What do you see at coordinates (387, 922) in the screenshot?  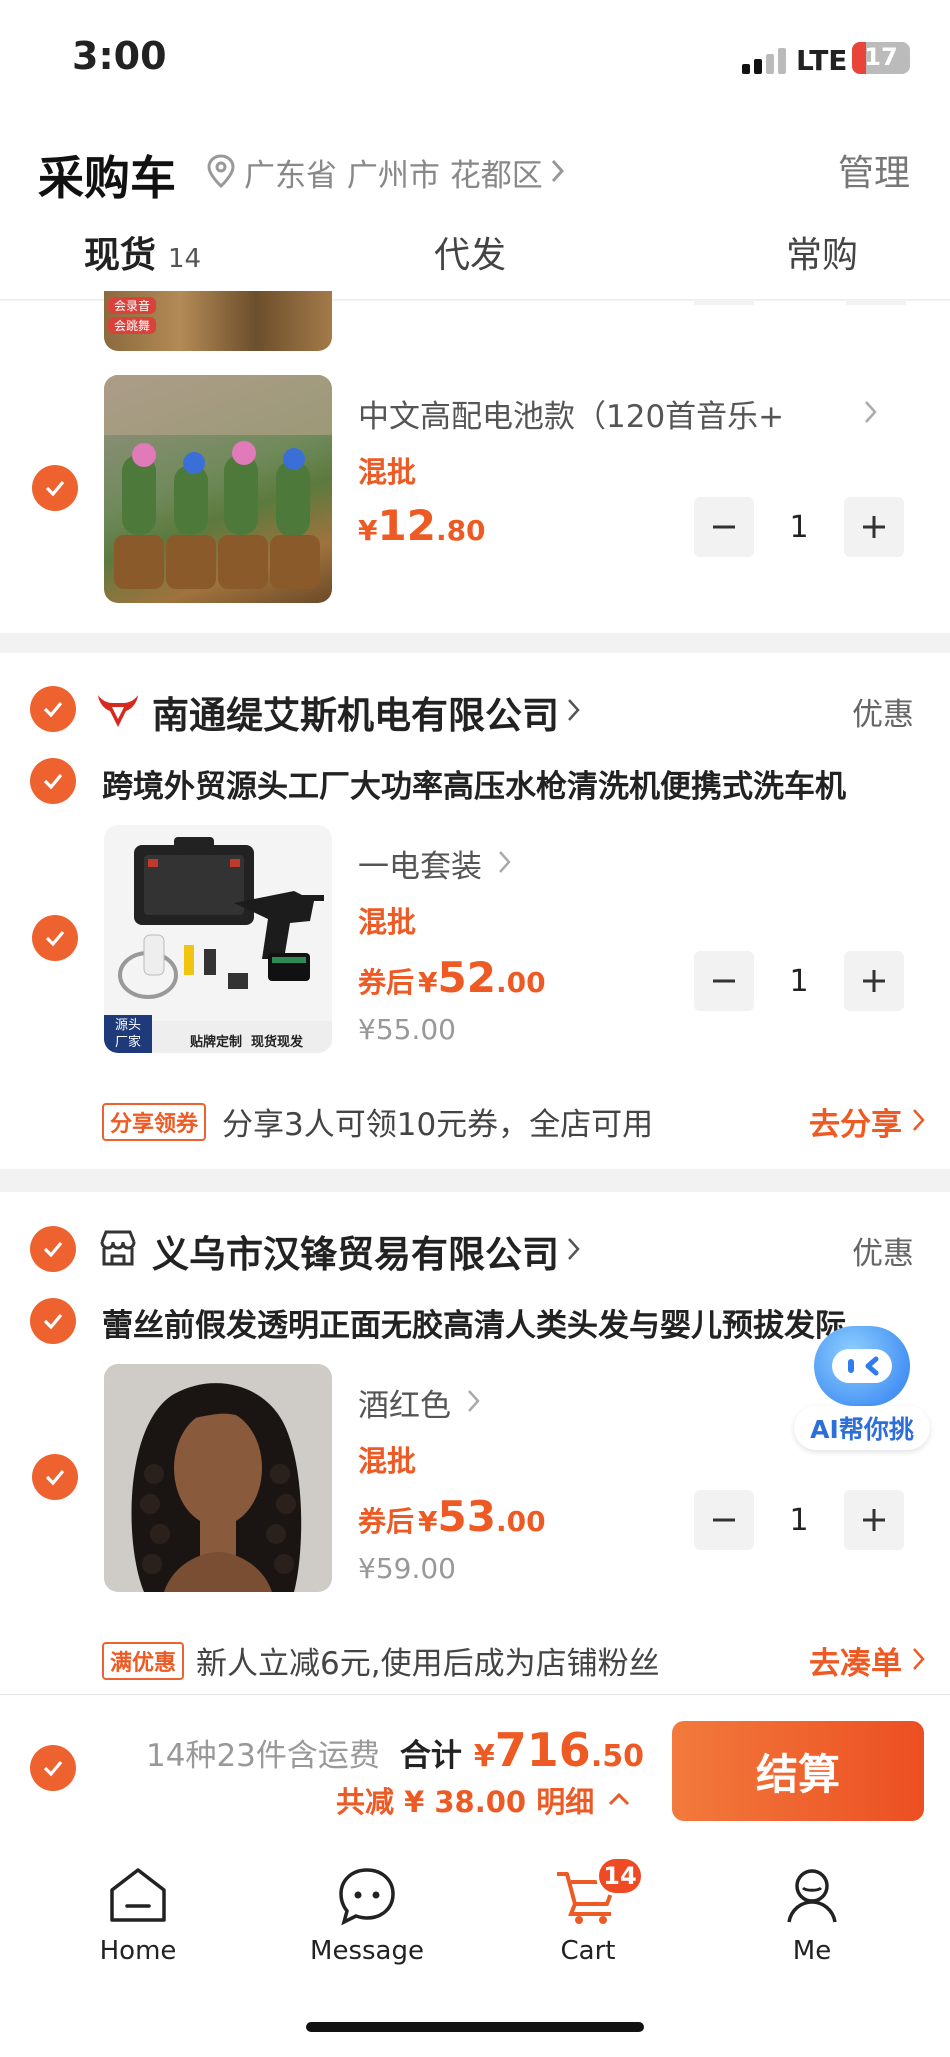 I see `mixed-batch-label: 混批` at bounding box center [387, 922].